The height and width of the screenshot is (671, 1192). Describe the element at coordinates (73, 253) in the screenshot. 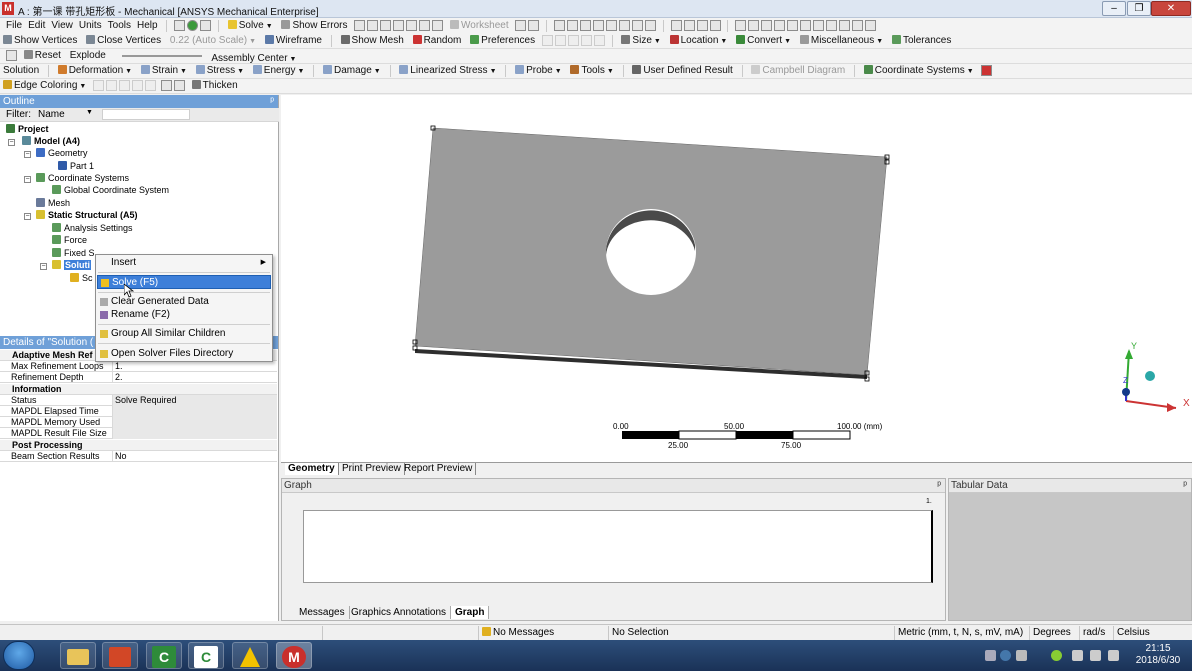

I see `tree-item-fixed-support: Fixed S` at that location.